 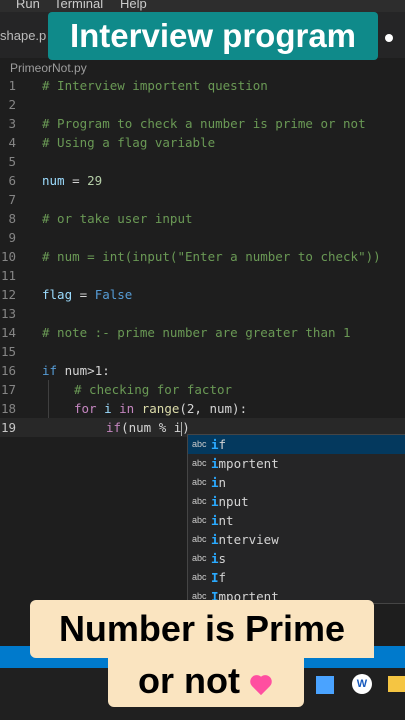 I want to click on code-line: 18 for i in range(2, num):, so click(x=202, y=408).